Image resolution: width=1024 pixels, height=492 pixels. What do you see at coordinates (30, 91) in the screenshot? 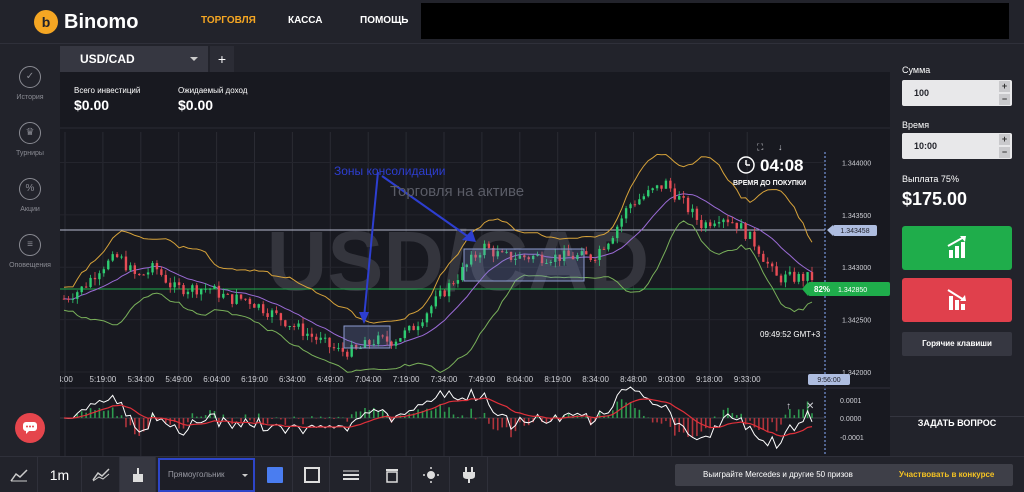
I see `sidebar-item-history: ✓ История` at bounding box center [30, 91].